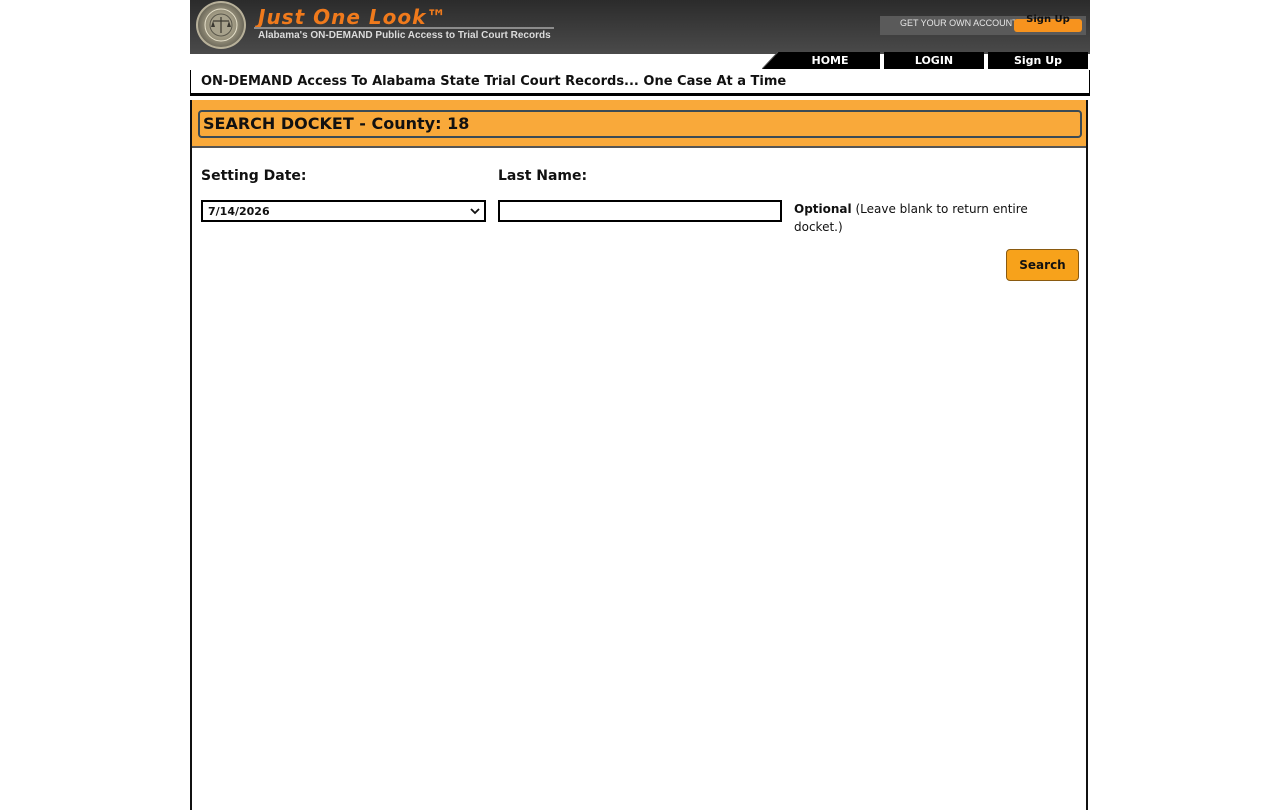 Image resolution: width=1280 pixels, height=810 pixels. What do you see at coordinates (934, 60) in the screenshot?
I see `nav-login: LOGIN` at bounding box center [934, 60].